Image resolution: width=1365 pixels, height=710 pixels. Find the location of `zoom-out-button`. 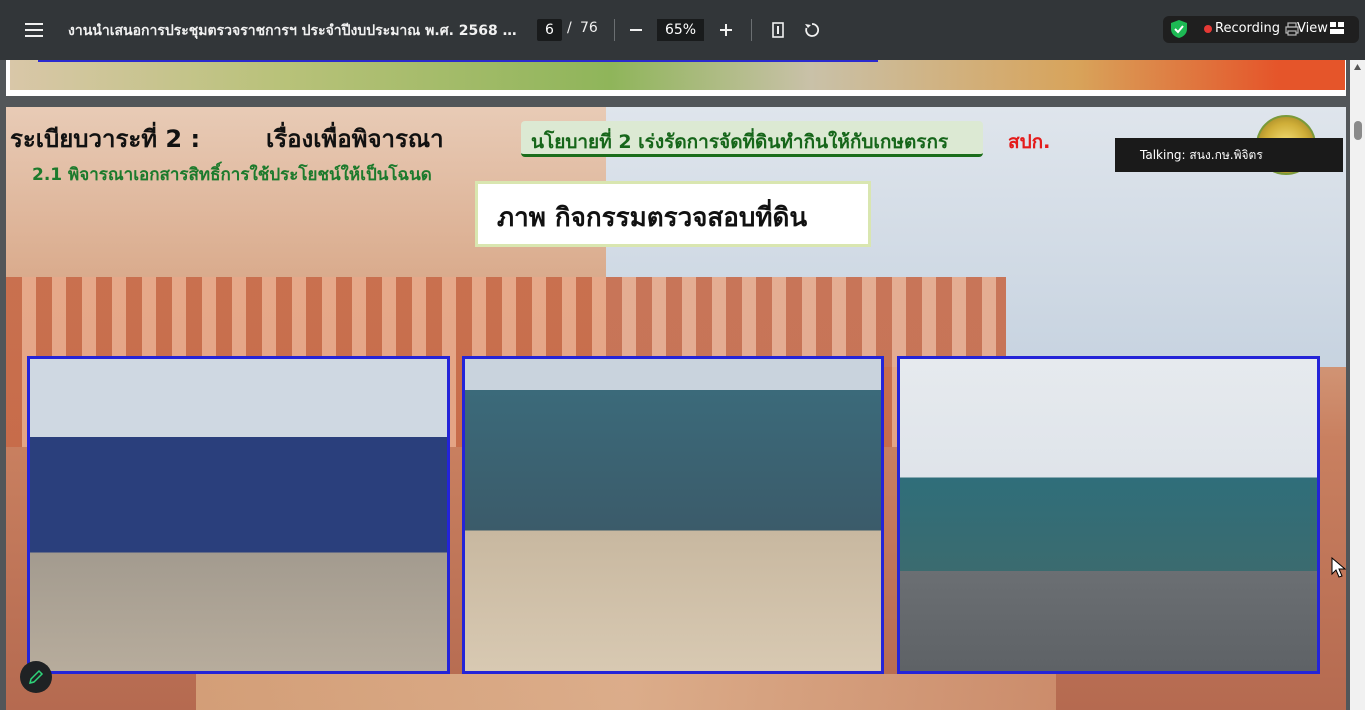

zoom-out-button is located at coordinates (636, 30).